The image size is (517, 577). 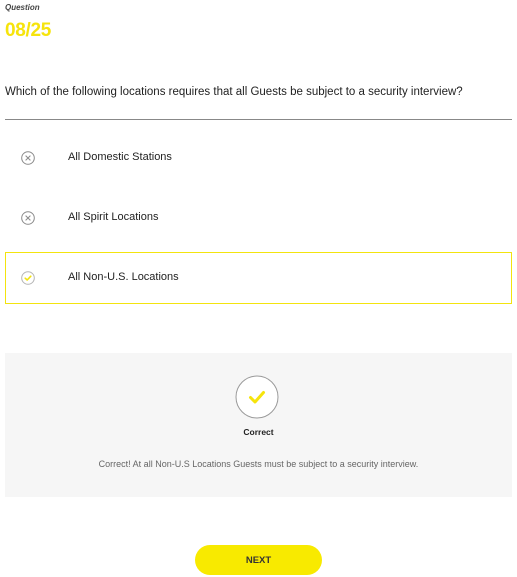 What do you see at coordinates (28, 278) in the screenshot?
I see `check-circle-icon` at bounding box center [28, 278].